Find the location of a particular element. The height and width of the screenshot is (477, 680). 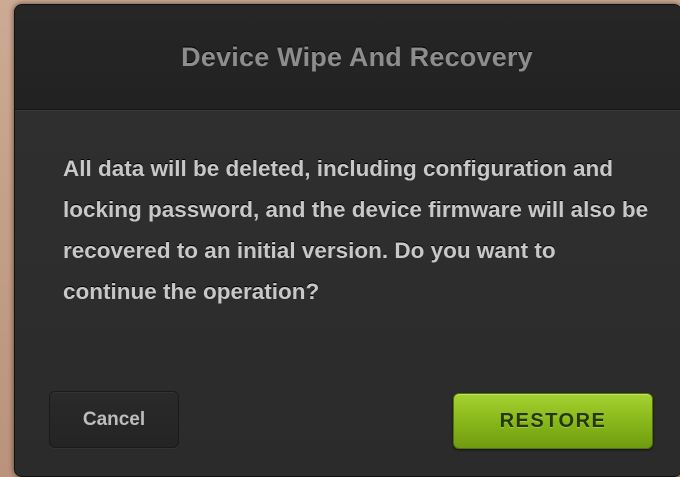

cancel-button: Cancel is located at coordinates (114, 419).